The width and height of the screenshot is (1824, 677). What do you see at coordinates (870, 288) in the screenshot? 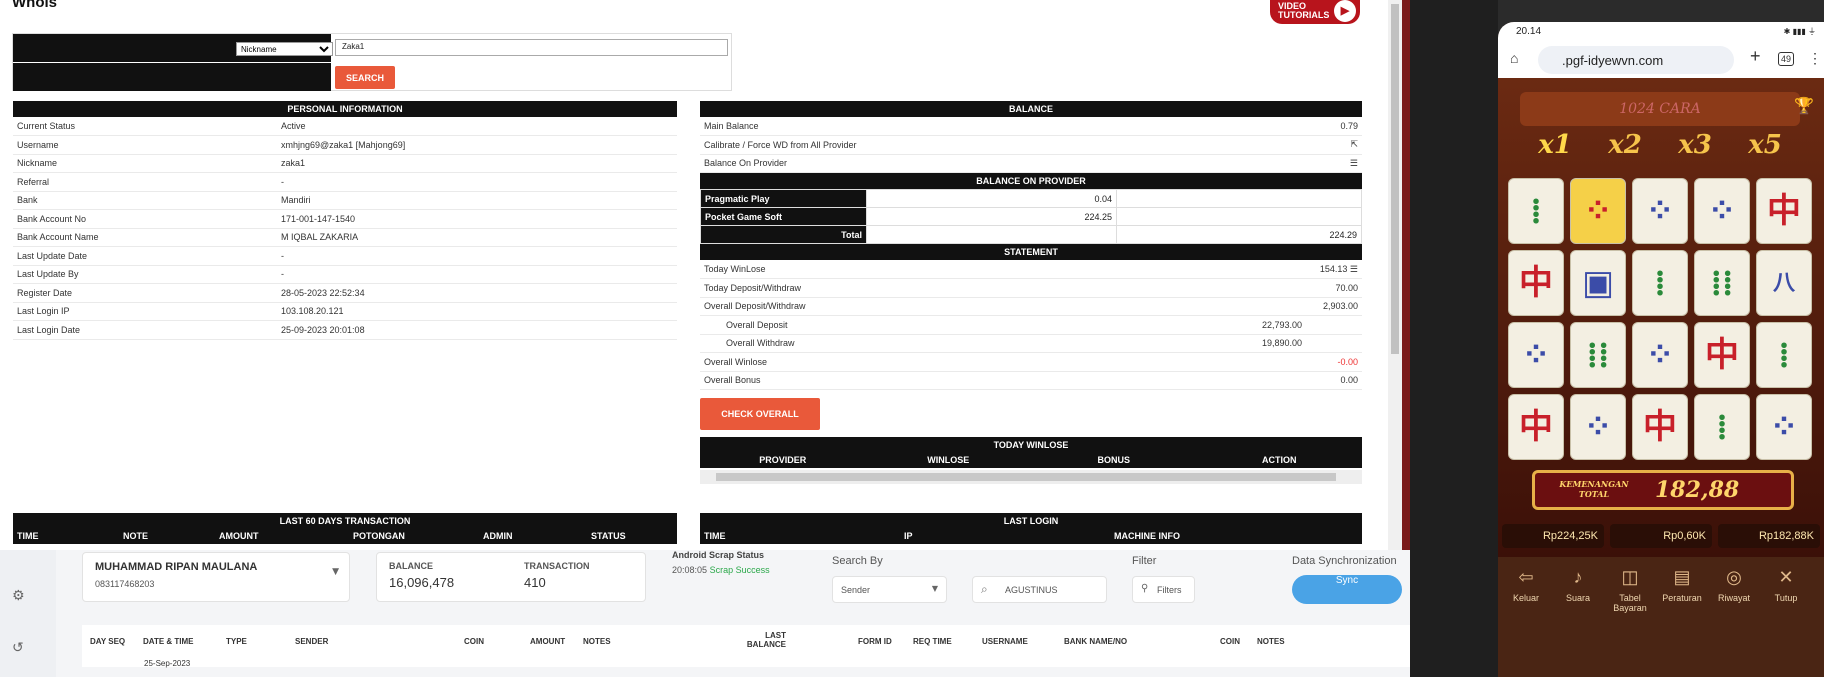
I see `label: Today Deposit/Withdraw` at bounding box center [870, 288].